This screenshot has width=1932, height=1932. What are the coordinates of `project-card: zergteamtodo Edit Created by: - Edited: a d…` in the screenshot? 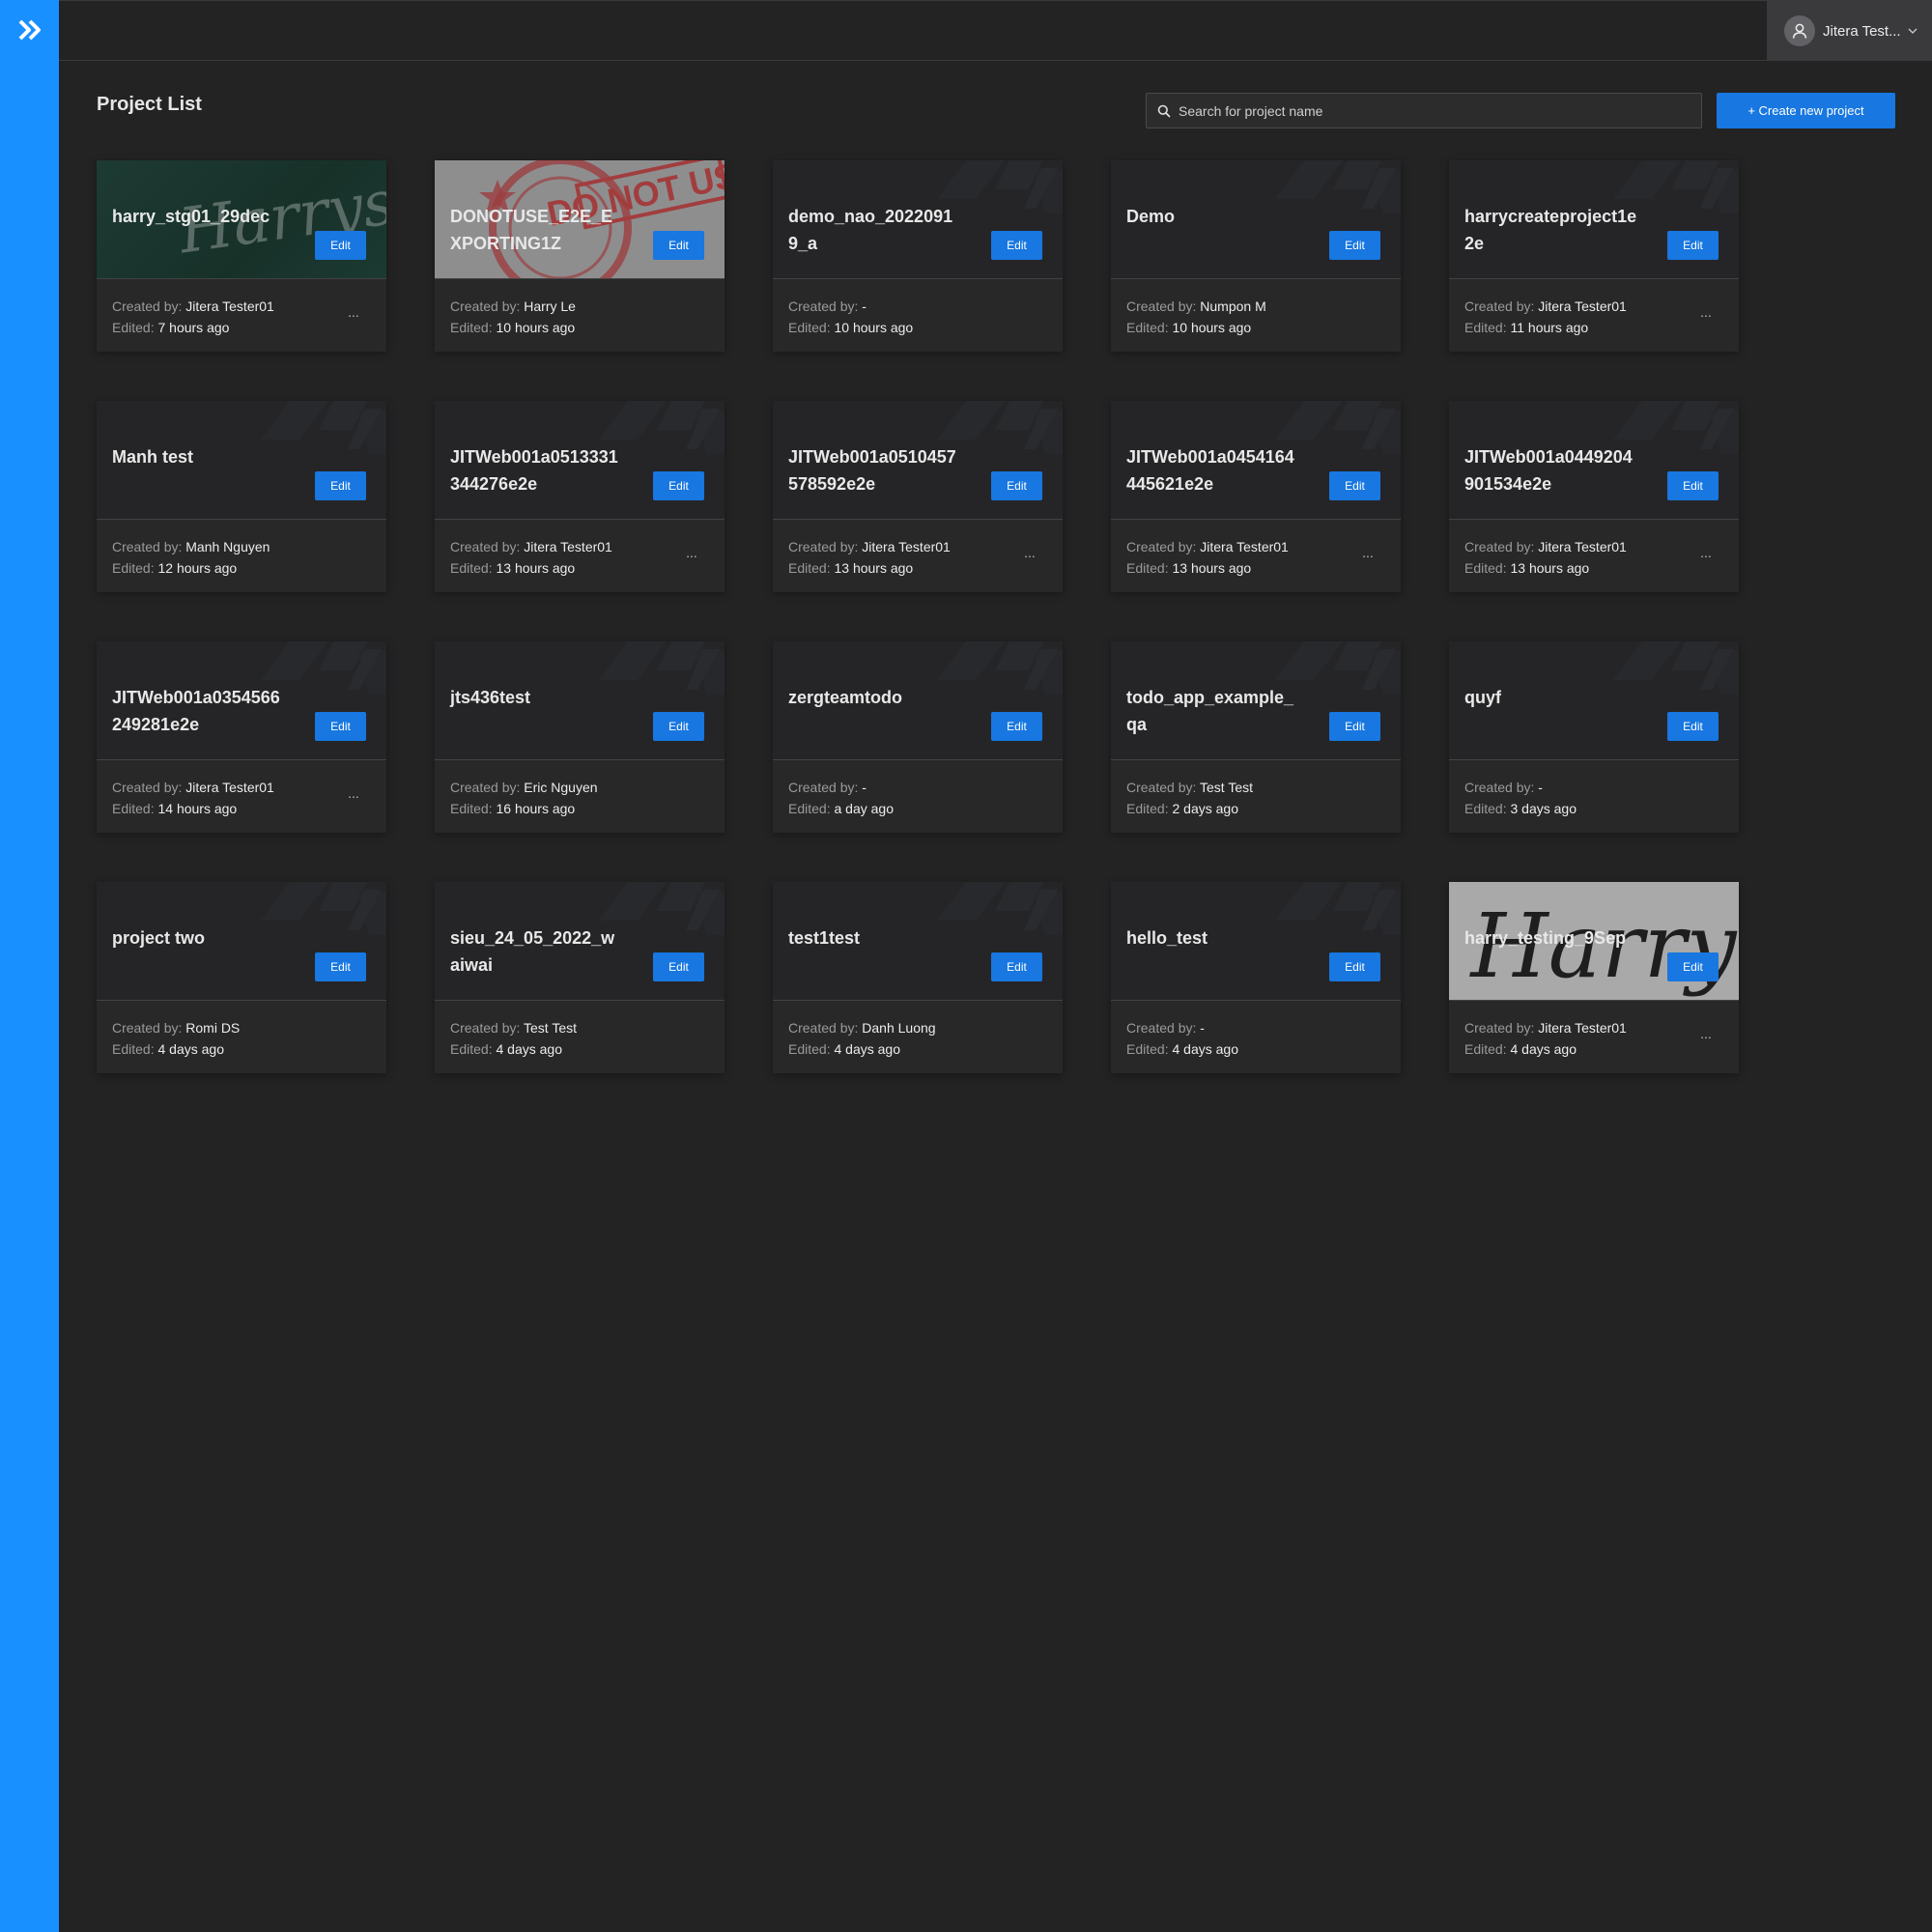 It's located at (918, 737).